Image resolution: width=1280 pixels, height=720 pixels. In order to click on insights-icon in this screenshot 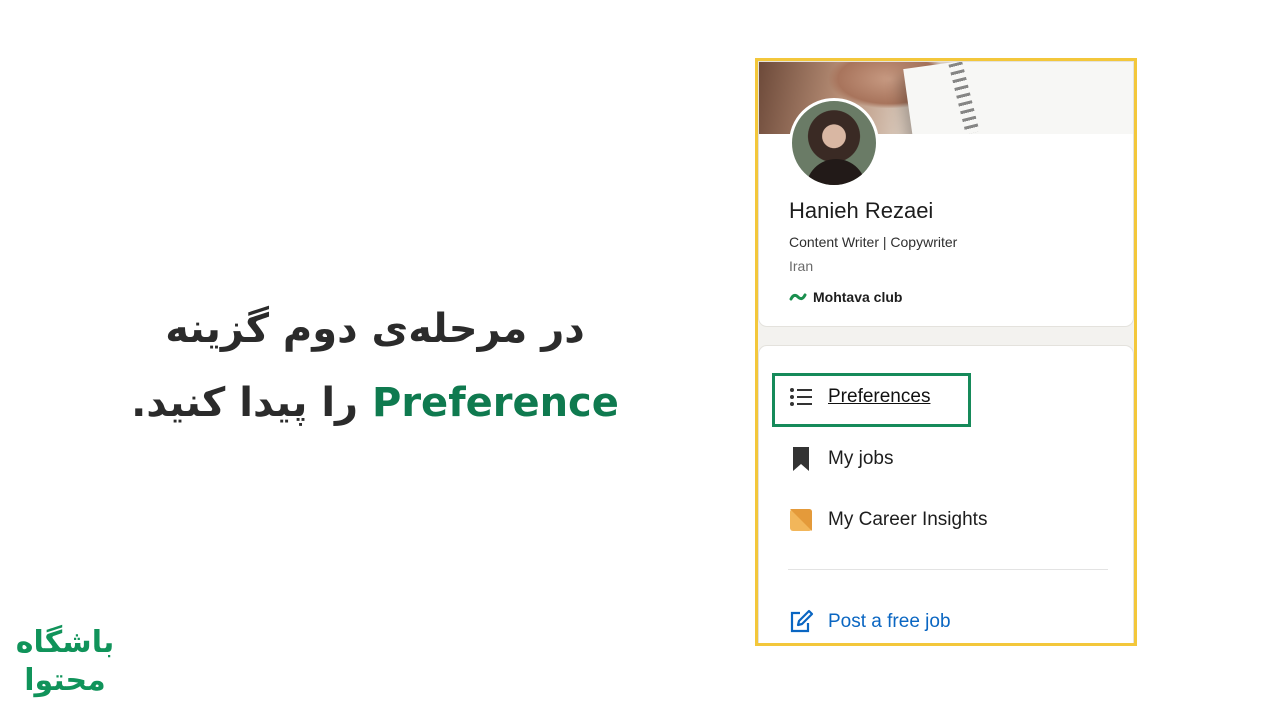, I will do `click(801, 520)`.